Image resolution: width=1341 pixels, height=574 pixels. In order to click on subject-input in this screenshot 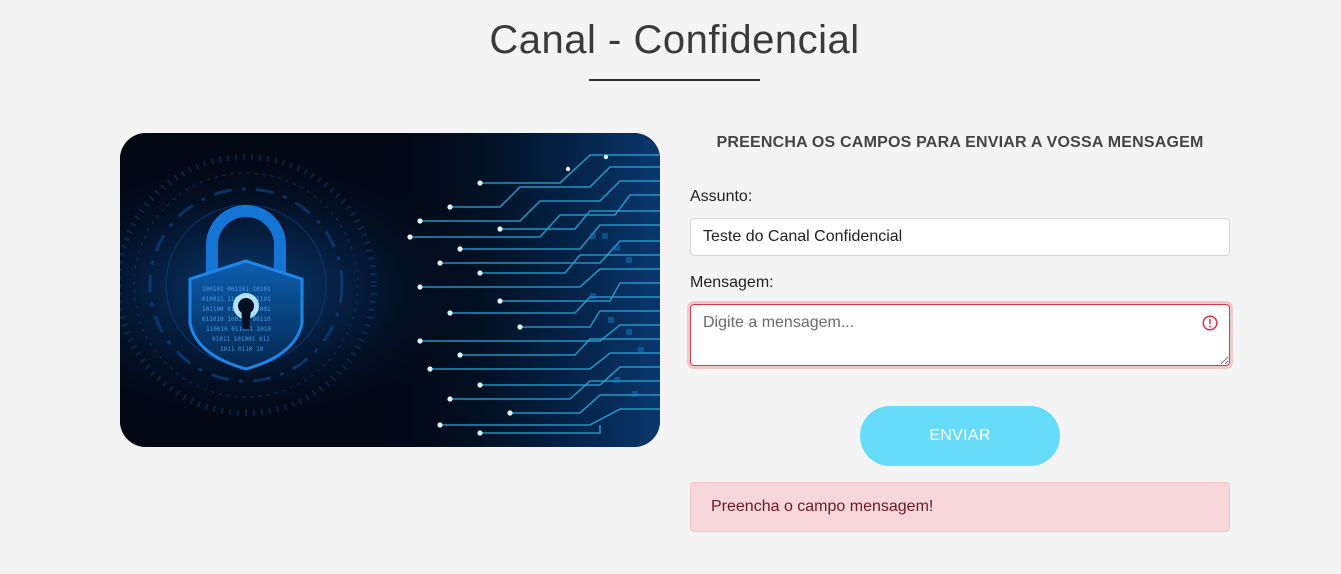, I will do `click(960, 237)`.